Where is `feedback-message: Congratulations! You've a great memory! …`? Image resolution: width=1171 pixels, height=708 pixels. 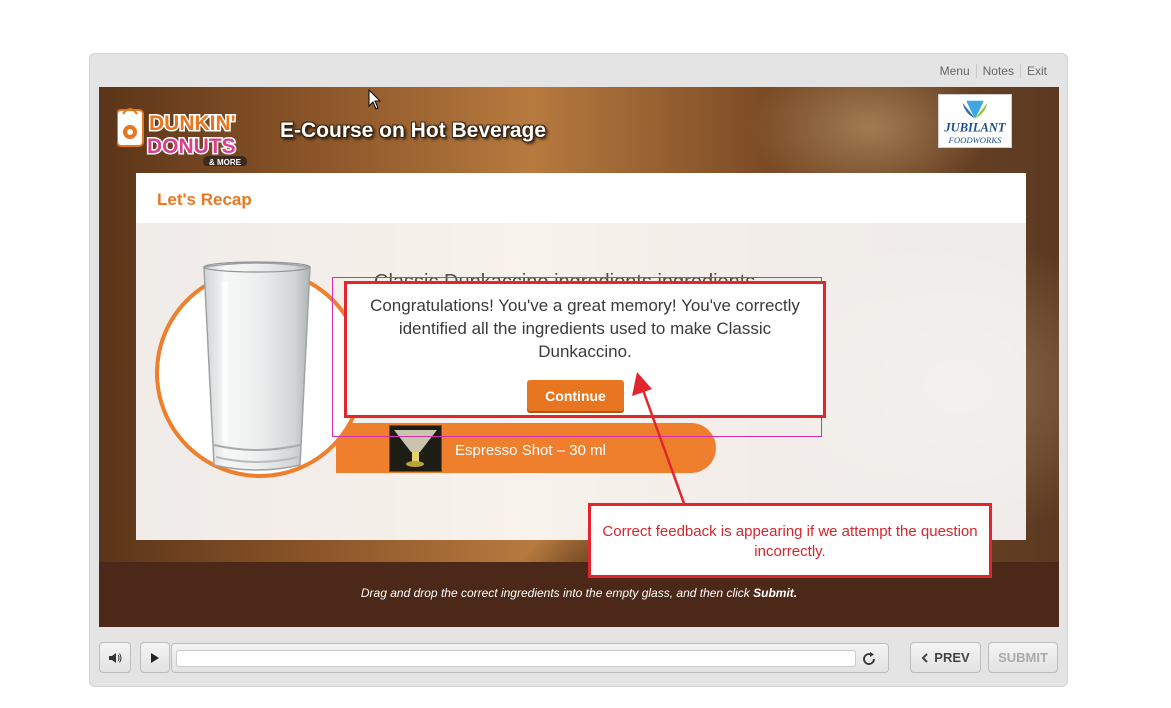 feedback-message: Congratulations! You've a great memory! … is located at coordinates (585, 328).